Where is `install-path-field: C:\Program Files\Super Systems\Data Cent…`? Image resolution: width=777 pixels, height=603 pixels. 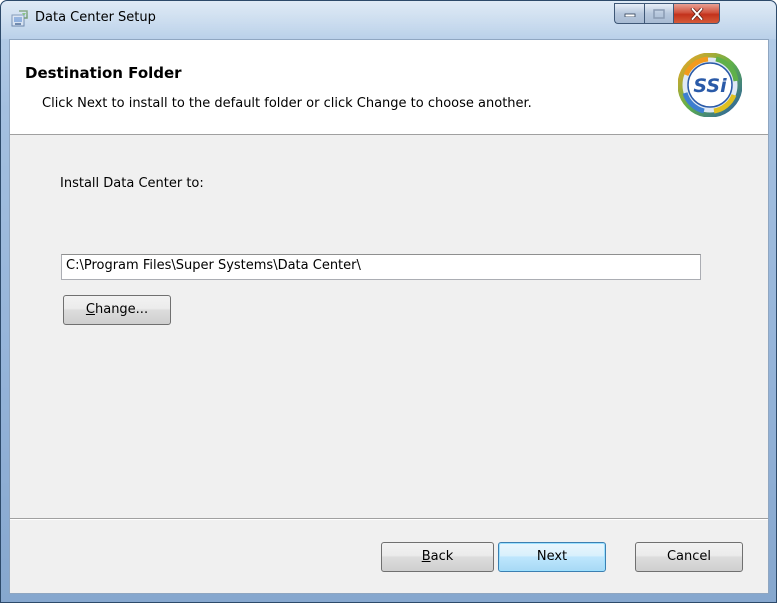
install-path-field: C:\Program Files\Super Systems\Data Cent… is located at coordinates (381, 267).